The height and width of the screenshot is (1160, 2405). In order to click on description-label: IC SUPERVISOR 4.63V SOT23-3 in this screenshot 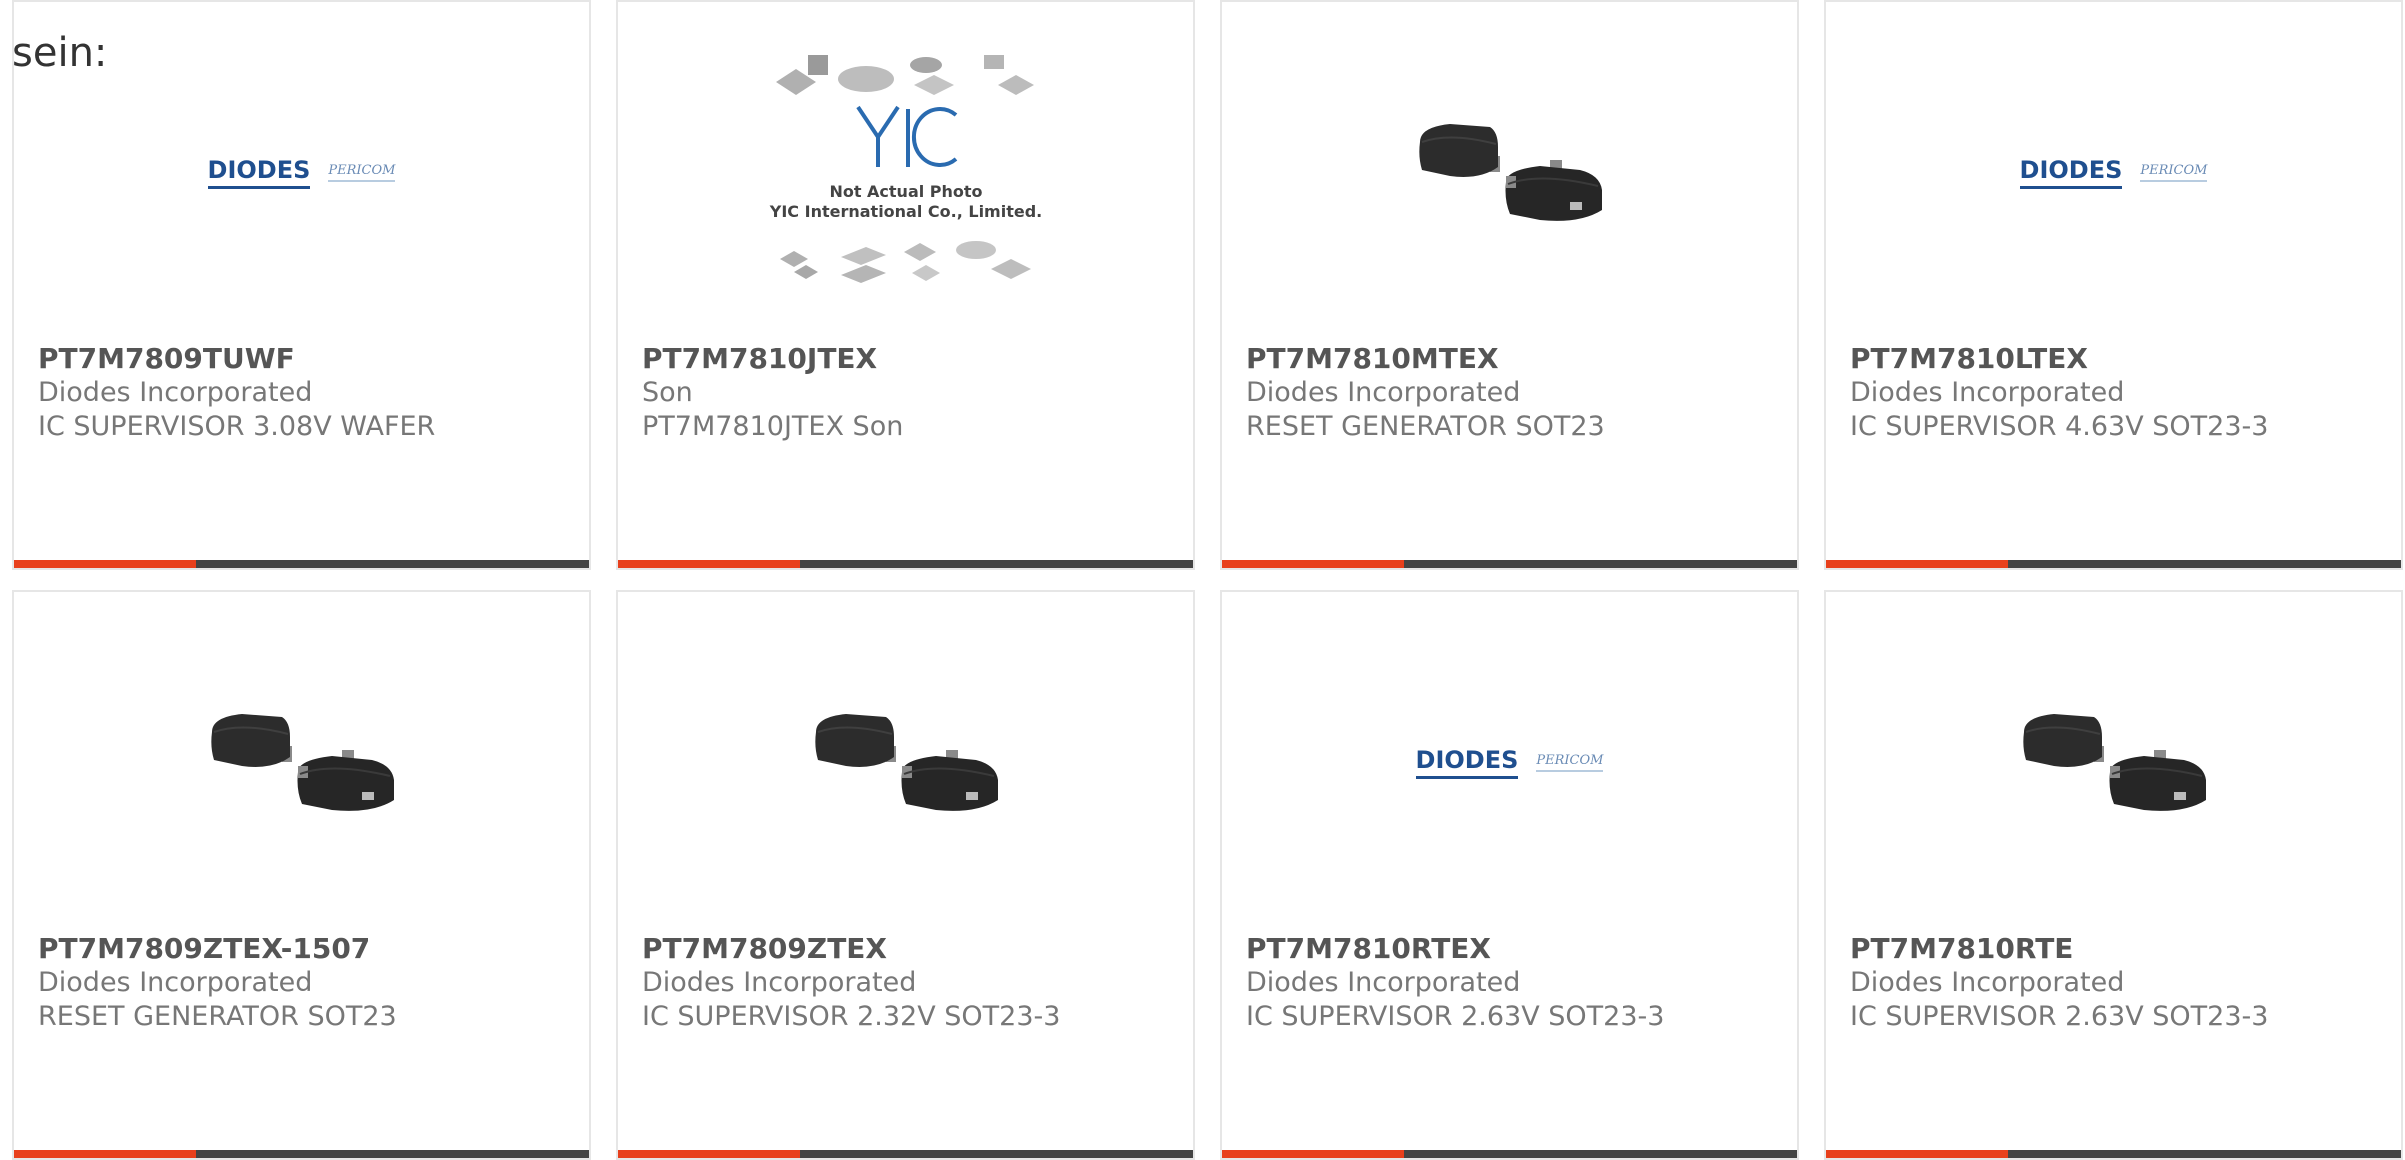, I will do `click(2059, 426)`.